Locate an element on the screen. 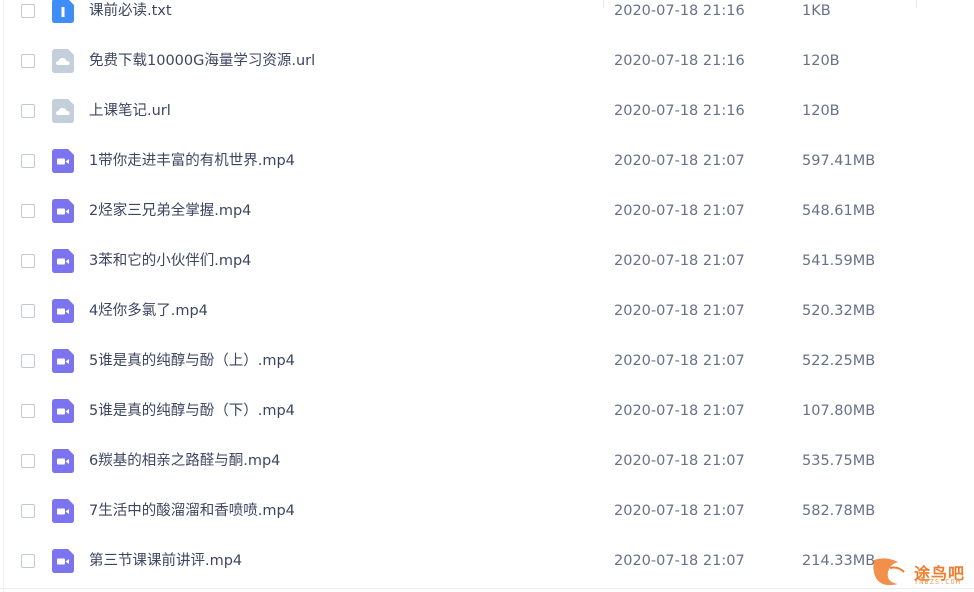 Image resolution: width=974 pixels, height=592 pixels. file-name: 1带你走进丰富的有机世界.mp4 is located at coordinates (192, 161).